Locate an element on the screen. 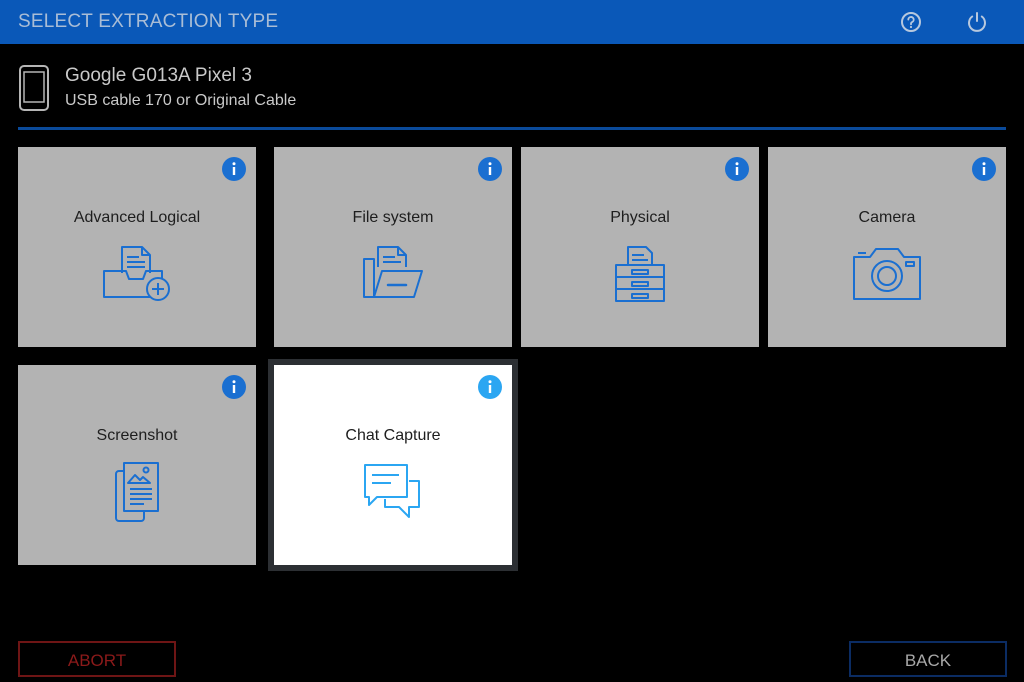 The width and height of the screenshot is (1024, 682). power-icon is located at coordinates (977, 22).